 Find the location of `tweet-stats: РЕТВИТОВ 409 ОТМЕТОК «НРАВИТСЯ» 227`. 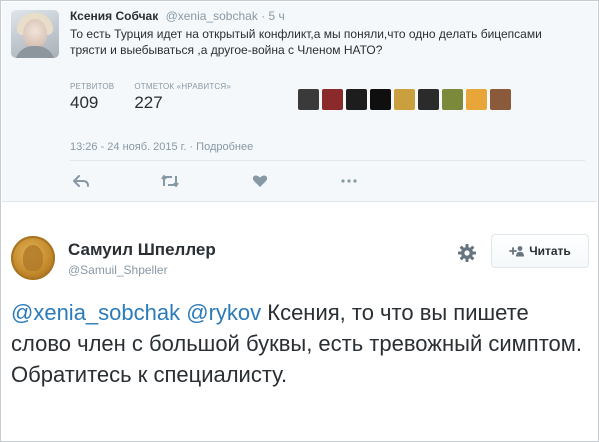

tweet-stats: РЕТВИТОВ 409 ОТМЕТОК «НРАВИТСЯ» 227 is located at coordinates (160, 97).